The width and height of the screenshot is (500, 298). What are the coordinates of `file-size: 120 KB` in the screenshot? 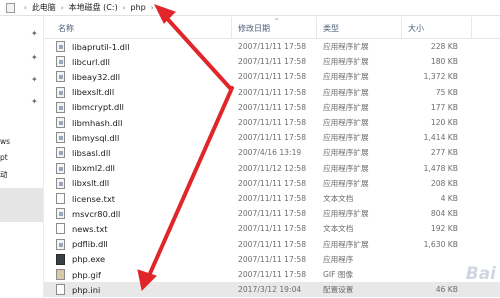 It's located at (444, 122).